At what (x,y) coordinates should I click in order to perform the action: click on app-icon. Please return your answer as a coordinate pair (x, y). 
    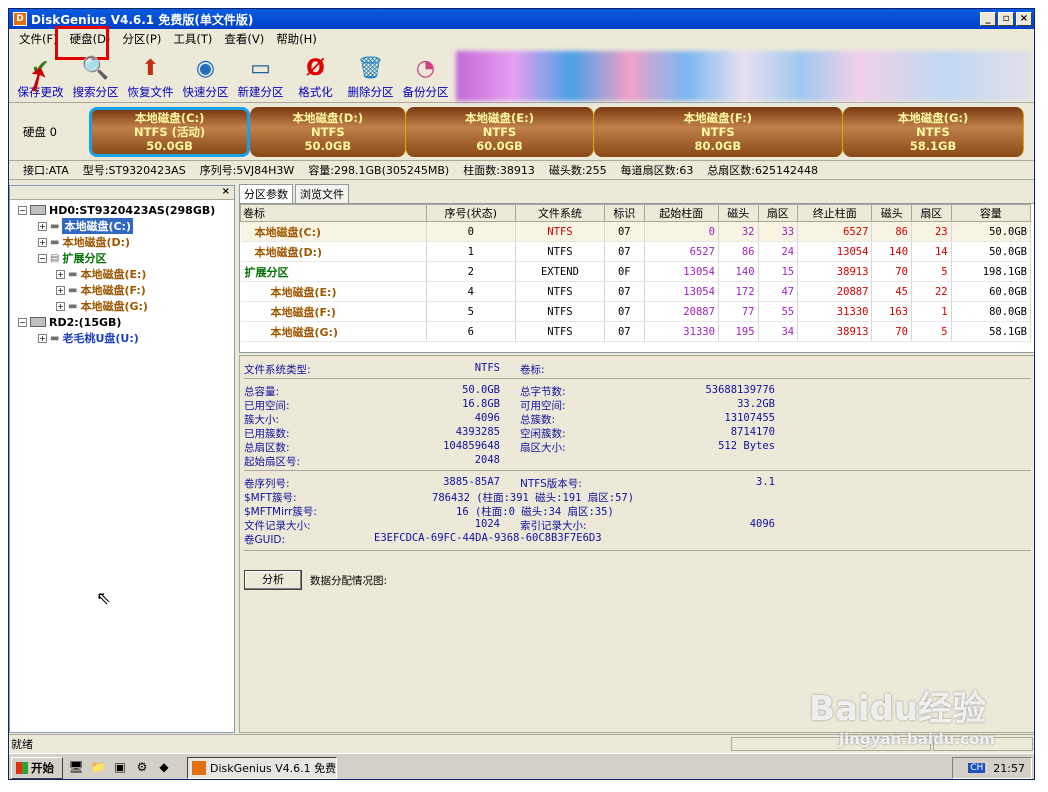
    Looking at the image, I should click on (199, 767).